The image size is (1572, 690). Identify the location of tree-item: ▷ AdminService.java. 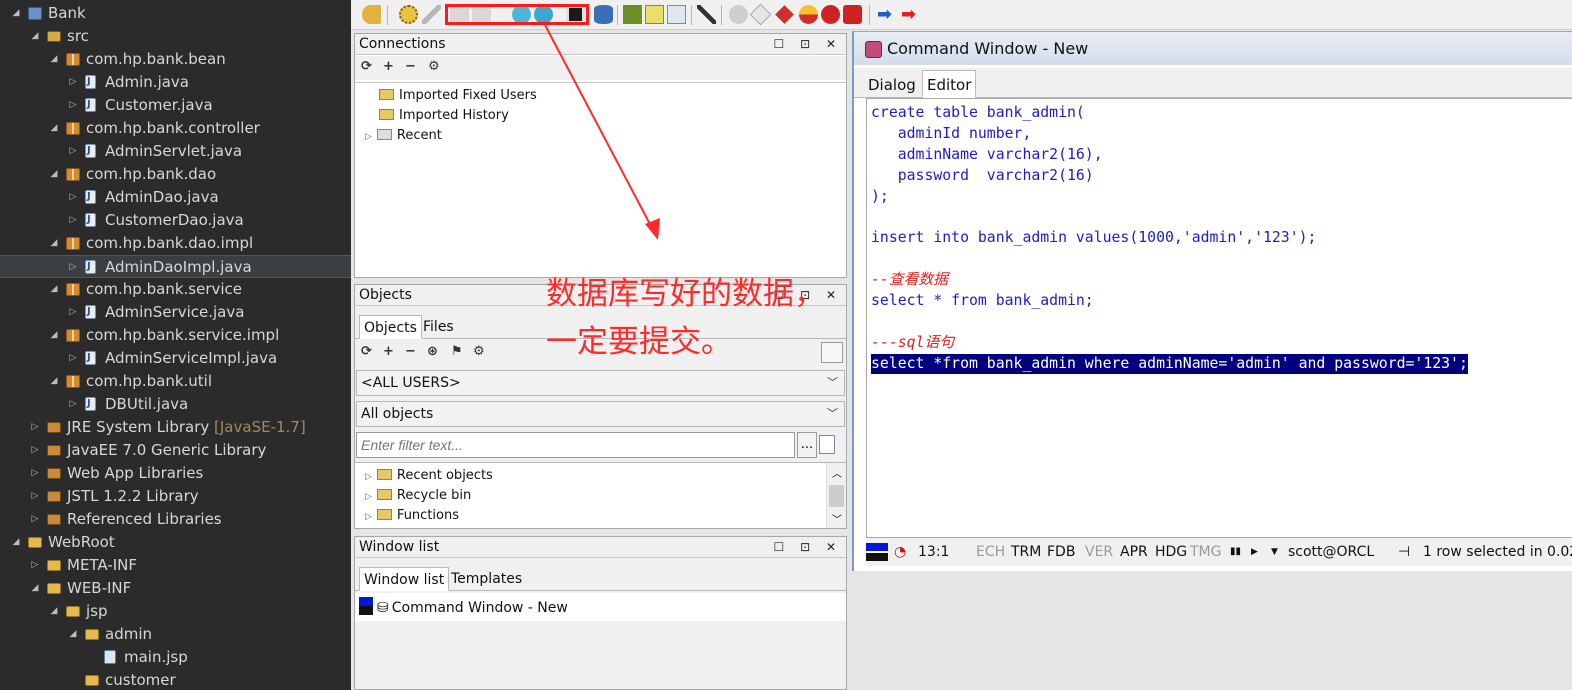
(175, 312).